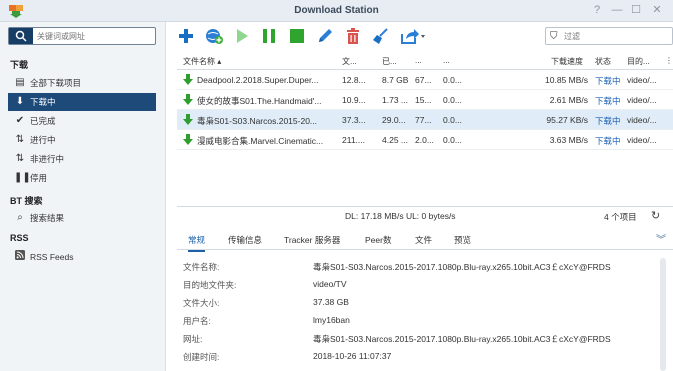 The image size is (673, 371). What do you see at coordinates (566, 80) in the screenshot?
I see `cell-speed: 10.85 MB/s` at bounding box center [566, 80].